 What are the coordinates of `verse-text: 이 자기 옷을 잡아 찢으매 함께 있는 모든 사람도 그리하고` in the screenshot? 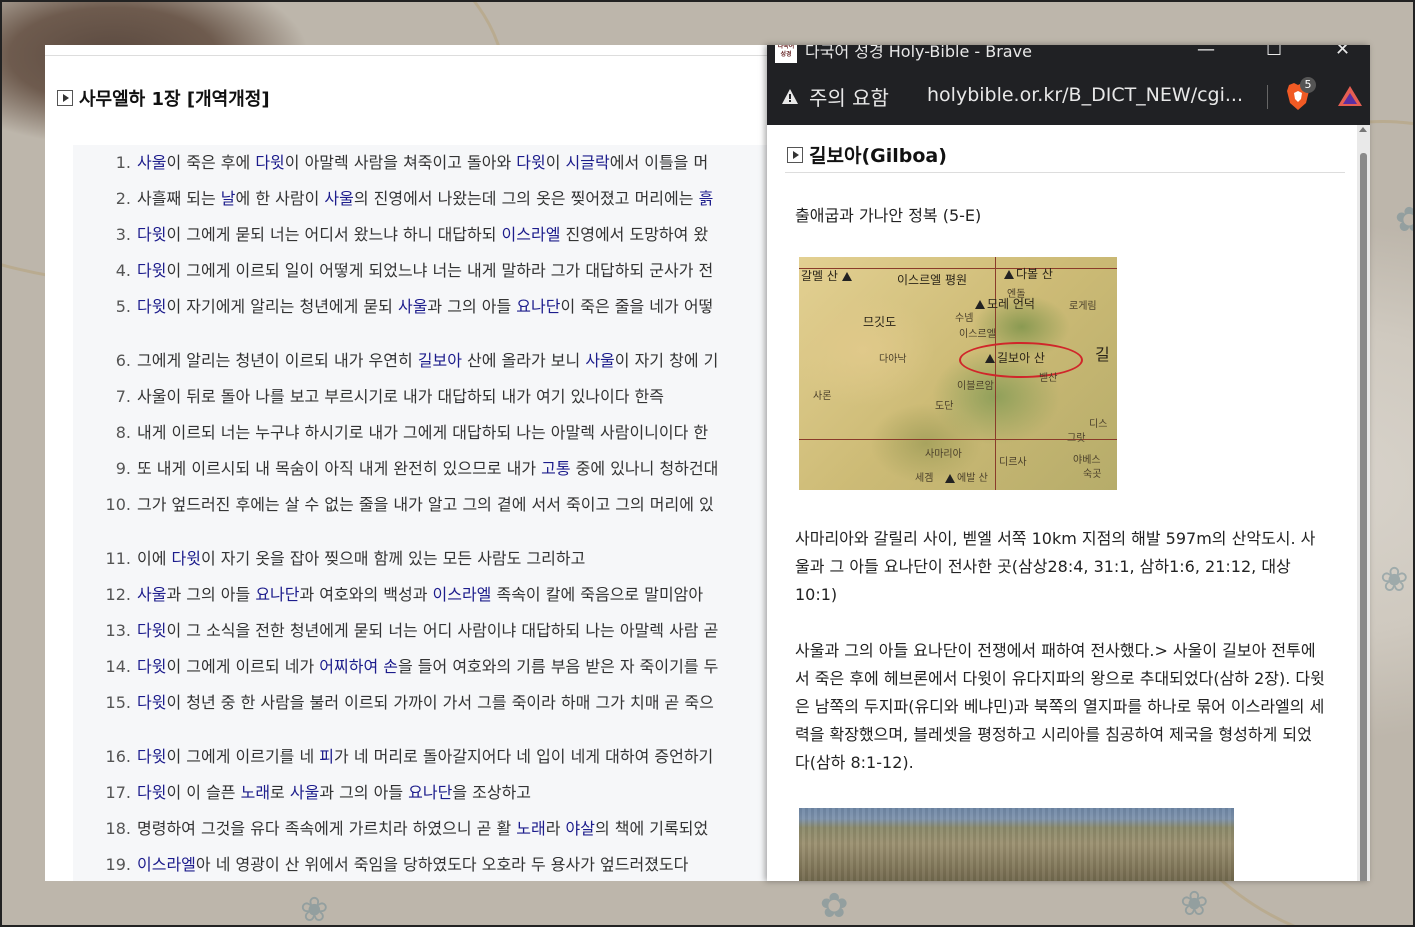 It's located at (393, 558).